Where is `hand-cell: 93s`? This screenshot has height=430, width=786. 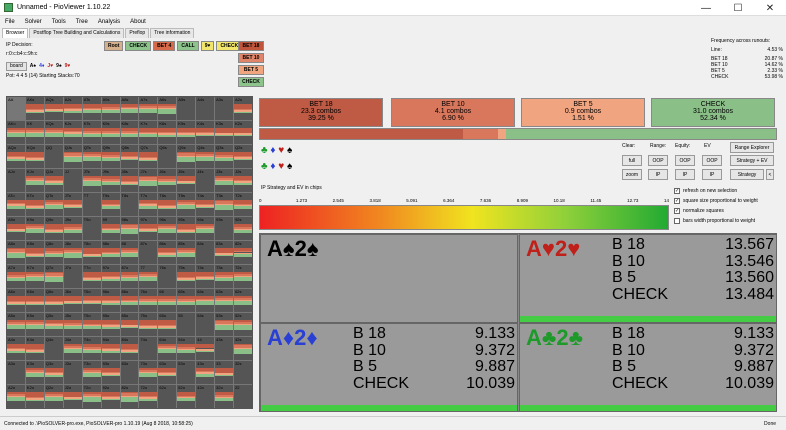
hand-cell: 93s is located at coordinates (224, 228).